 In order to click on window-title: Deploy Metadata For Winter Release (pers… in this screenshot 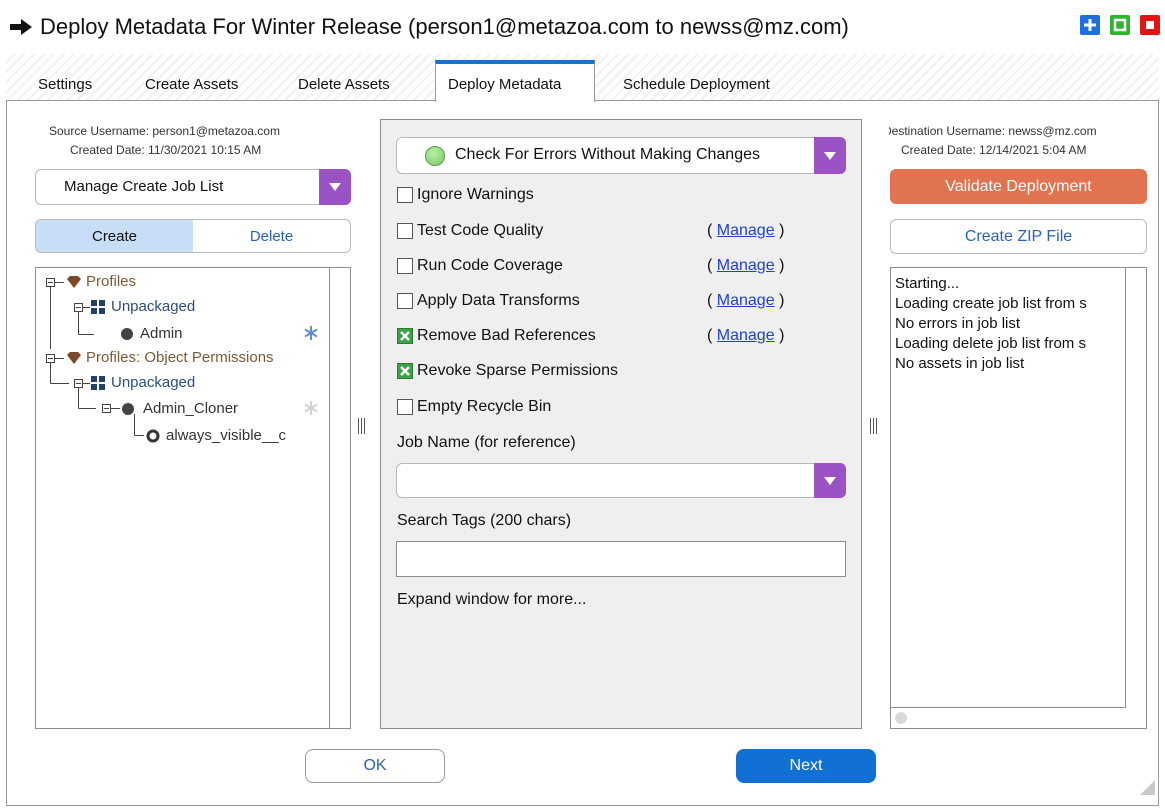, I will do `click(444, 26)`.